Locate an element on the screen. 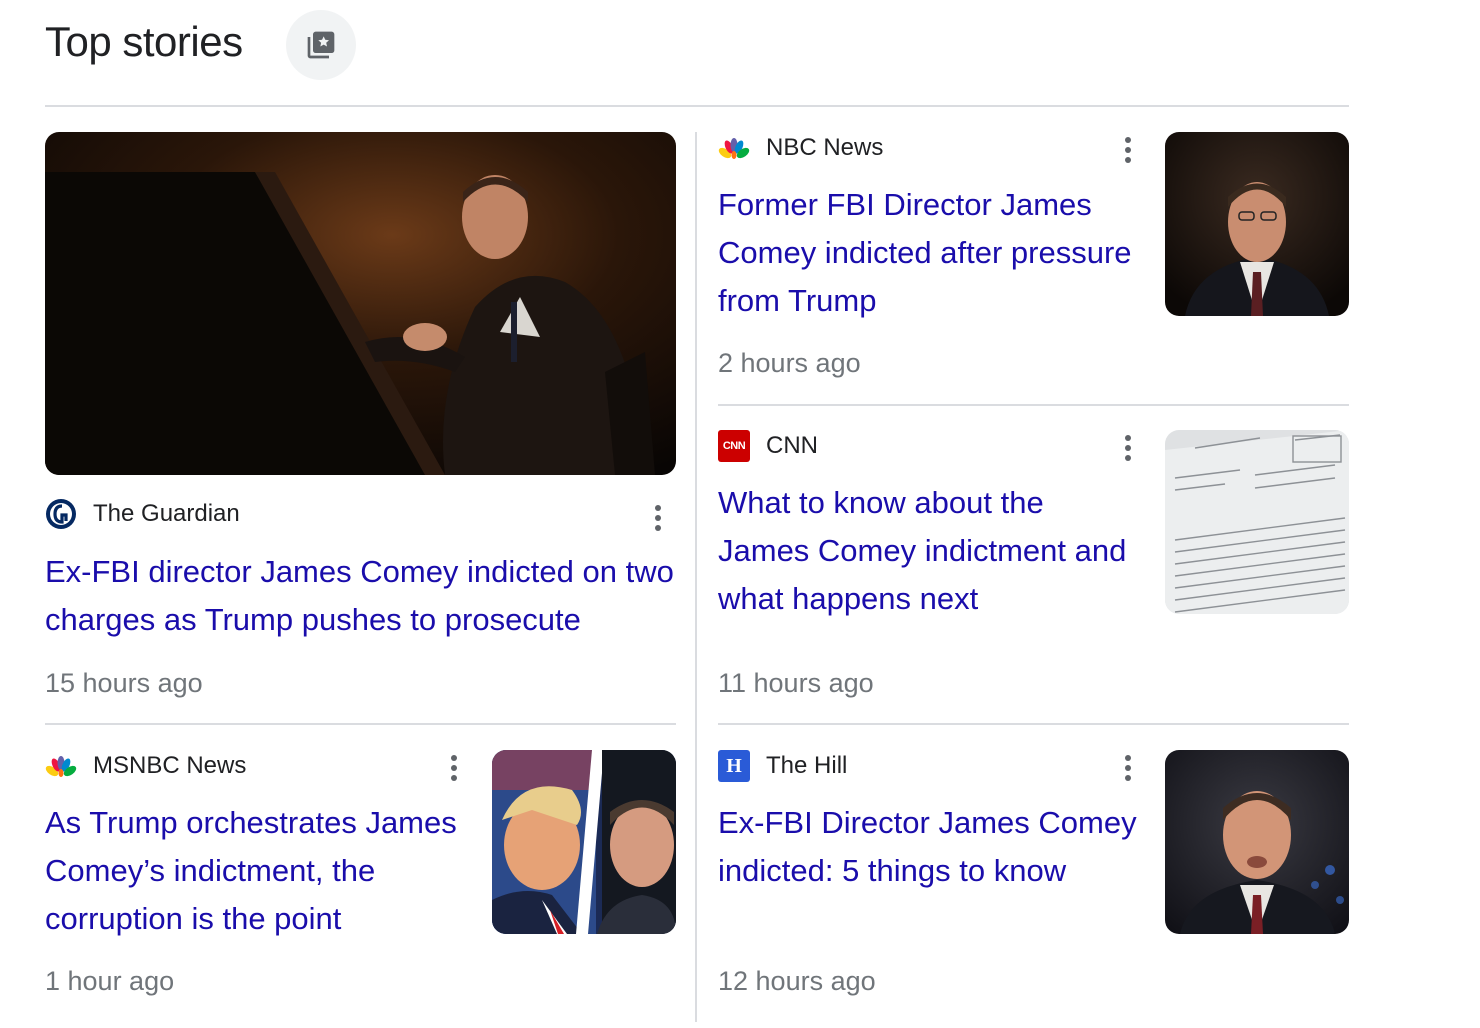 This screenshot has height=1028, width=1480. cnn-logo-icon: CNN is located at coordinates (734, 446).